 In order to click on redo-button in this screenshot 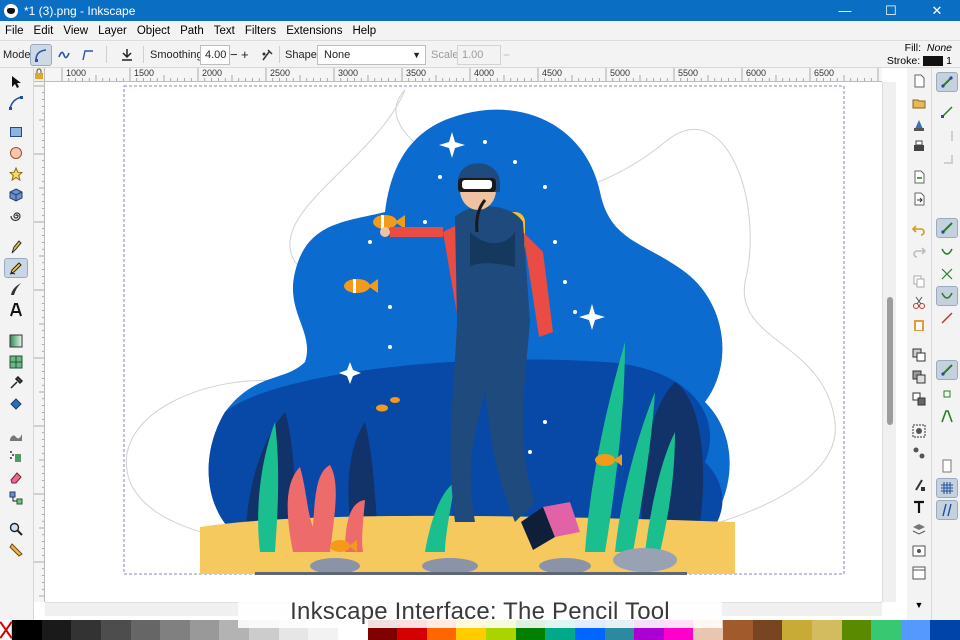, I will do `click(919, 251)`.